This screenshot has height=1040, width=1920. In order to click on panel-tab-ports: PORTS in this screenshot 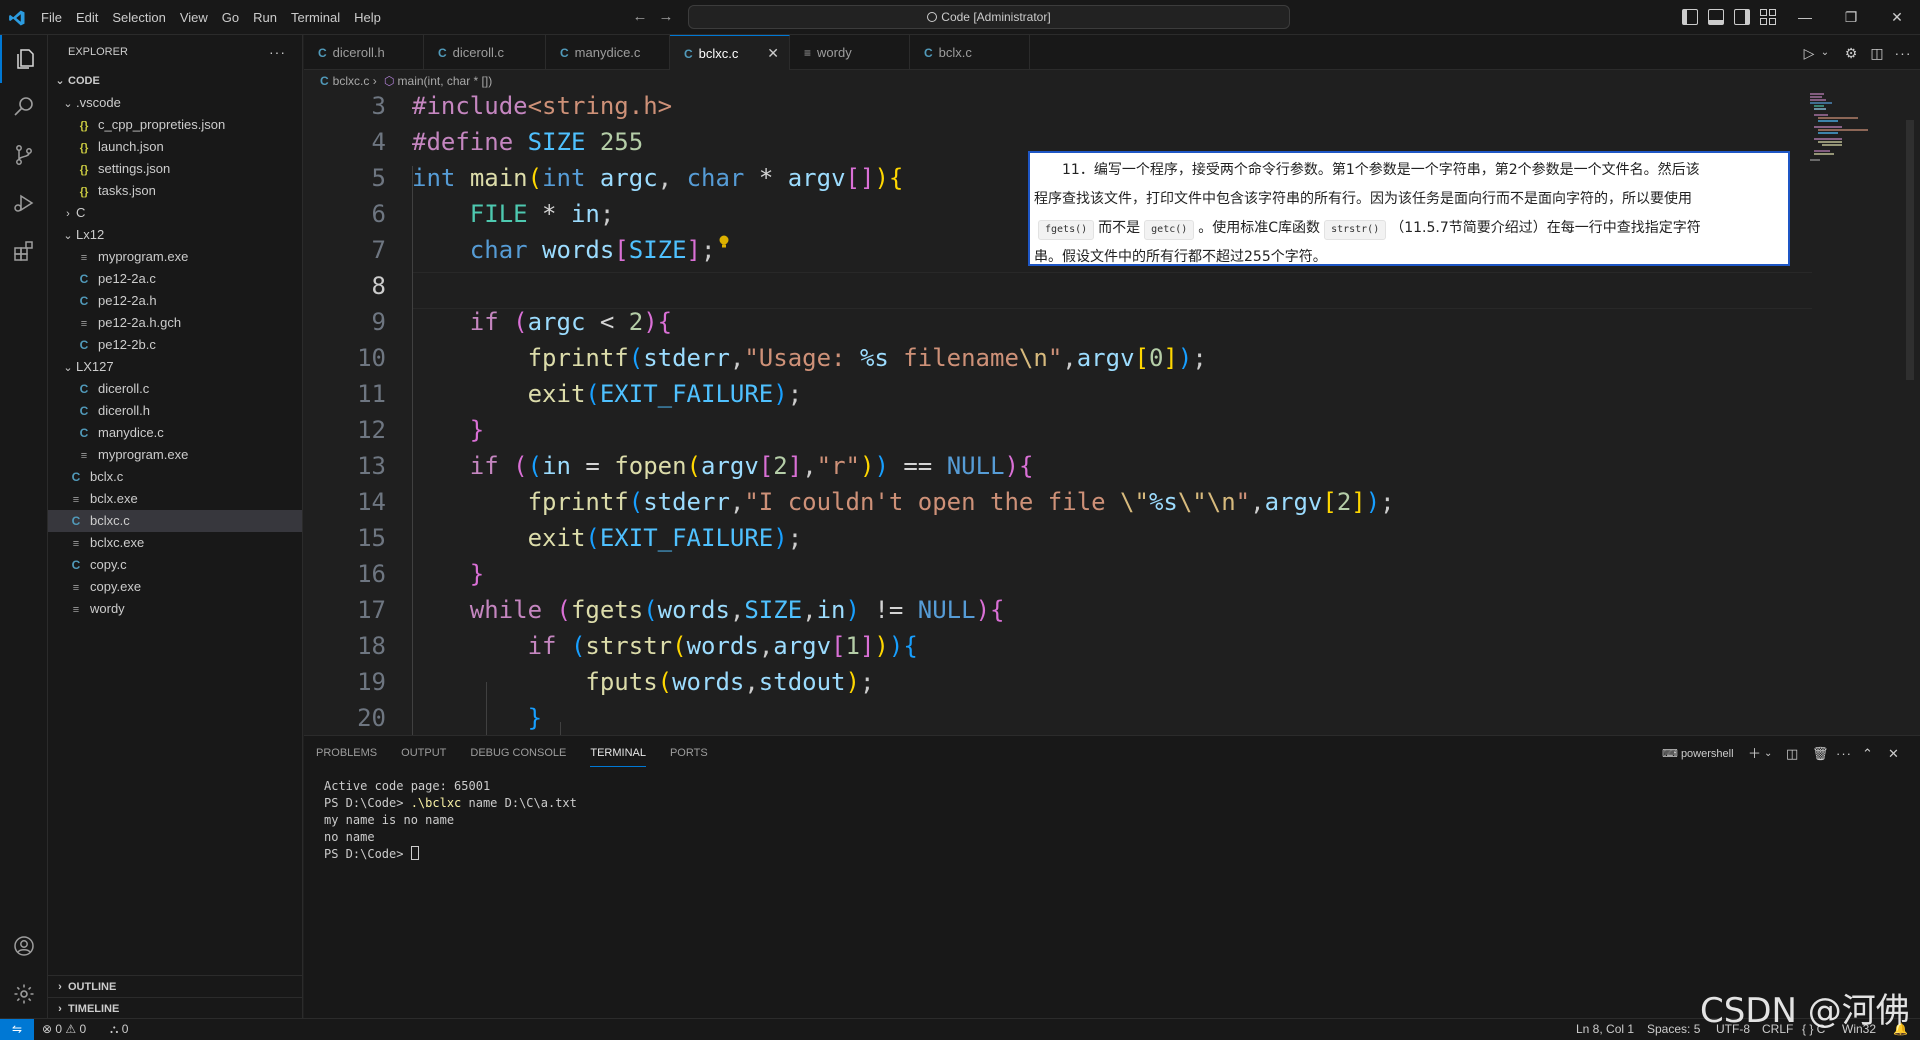, I will do `click(689, 753)`.